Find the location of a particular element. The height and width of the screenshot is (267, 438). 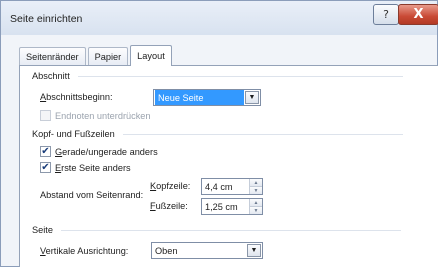

erste-seite-checkbox: ✔ is located at coordinates (45, 167).